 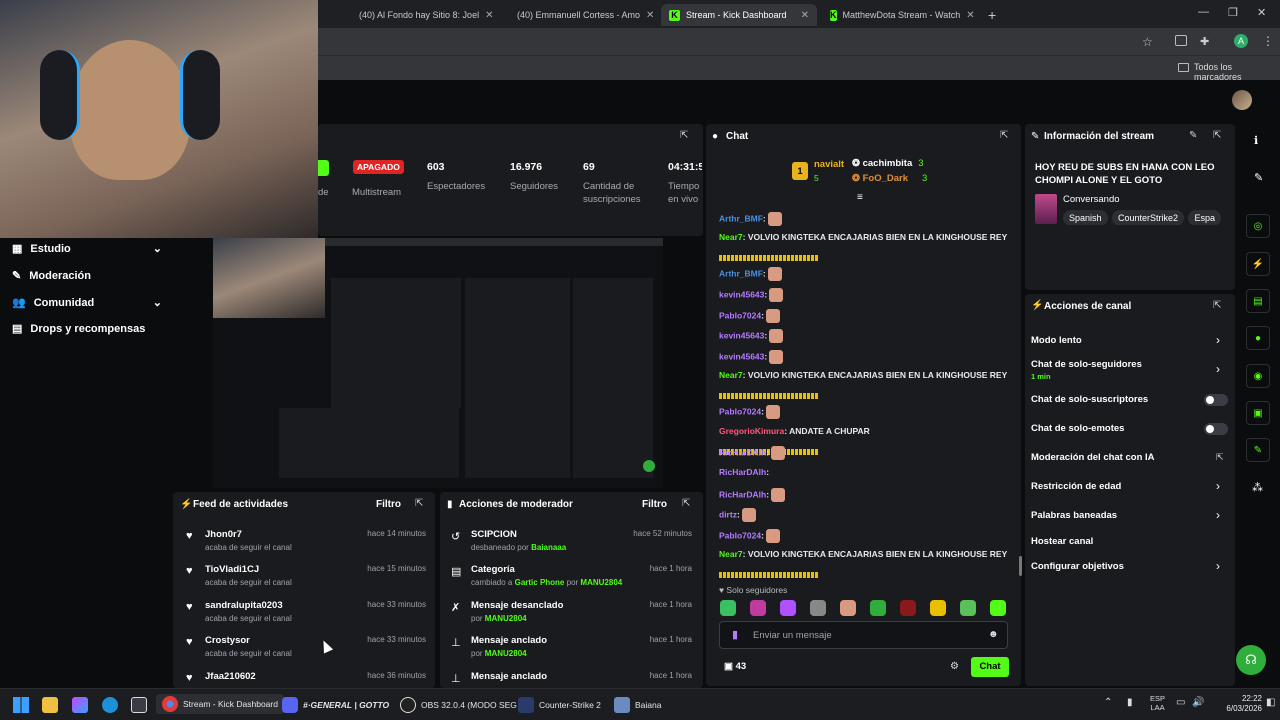 I want to click on taskbar-app-baiana: Baiana, so click(x=637, y=705).